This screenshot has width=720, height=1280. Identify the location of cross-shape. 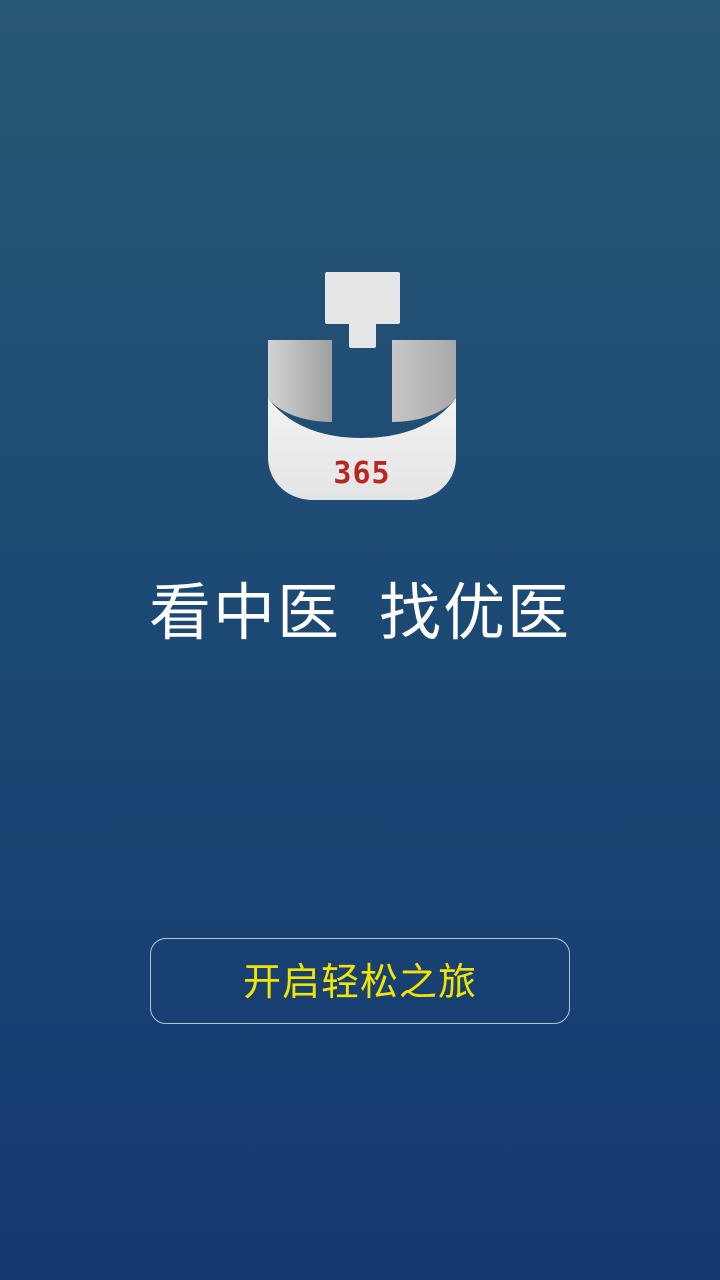
(362, 310).